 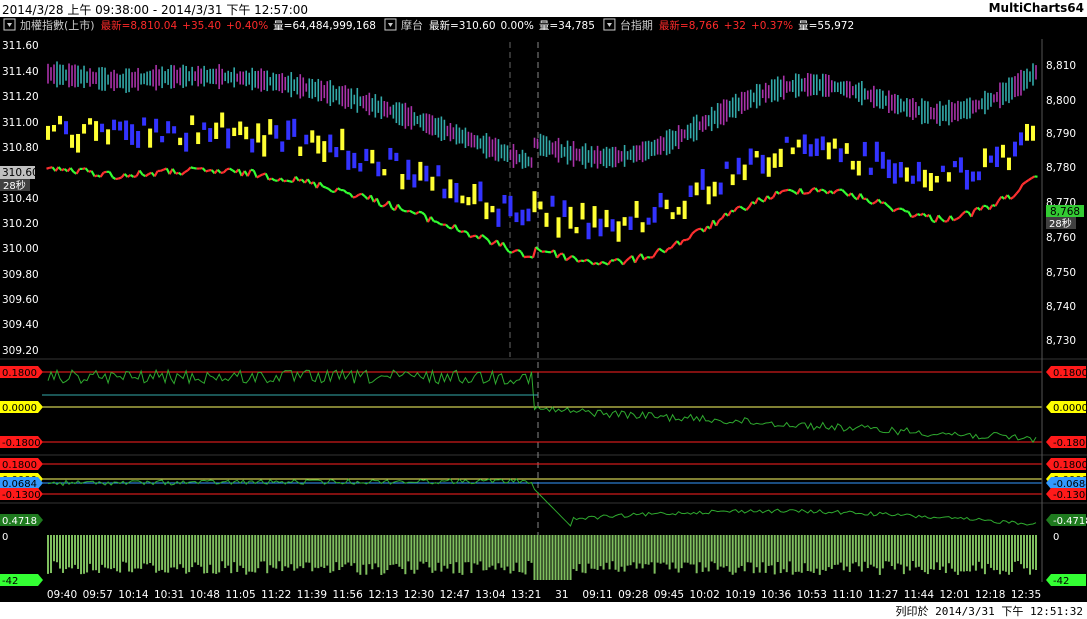 I want to click on time-axis-tick: 12:47, so click(x=455, y=595).